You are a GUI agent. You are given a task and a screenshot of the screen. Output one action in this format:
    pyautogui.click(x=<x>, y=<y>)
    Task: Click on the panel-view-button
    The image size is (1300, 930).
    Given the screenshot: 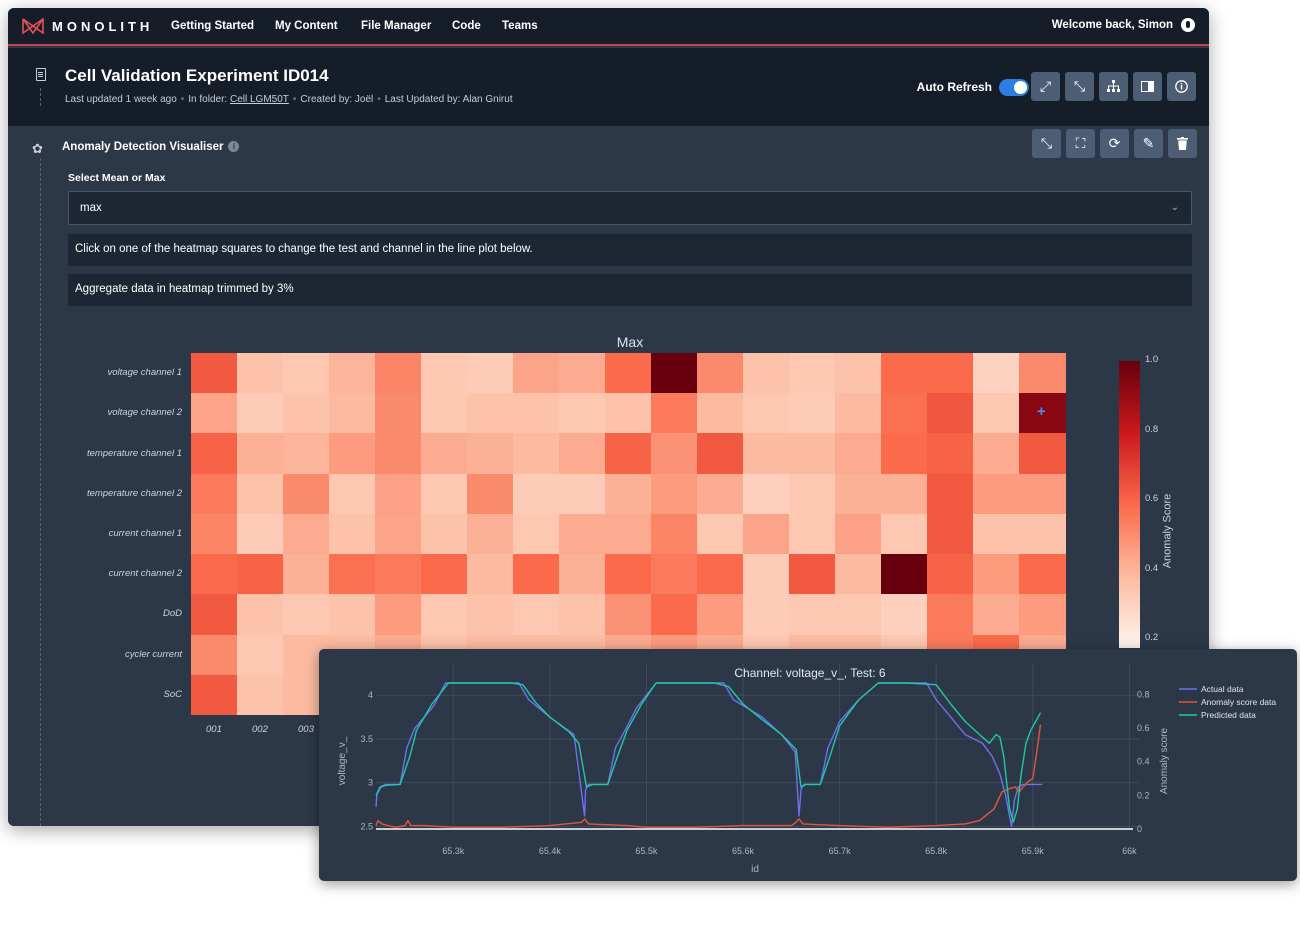 What is the action you would take?
    pyautogui.click(x=1147, y=86)
    